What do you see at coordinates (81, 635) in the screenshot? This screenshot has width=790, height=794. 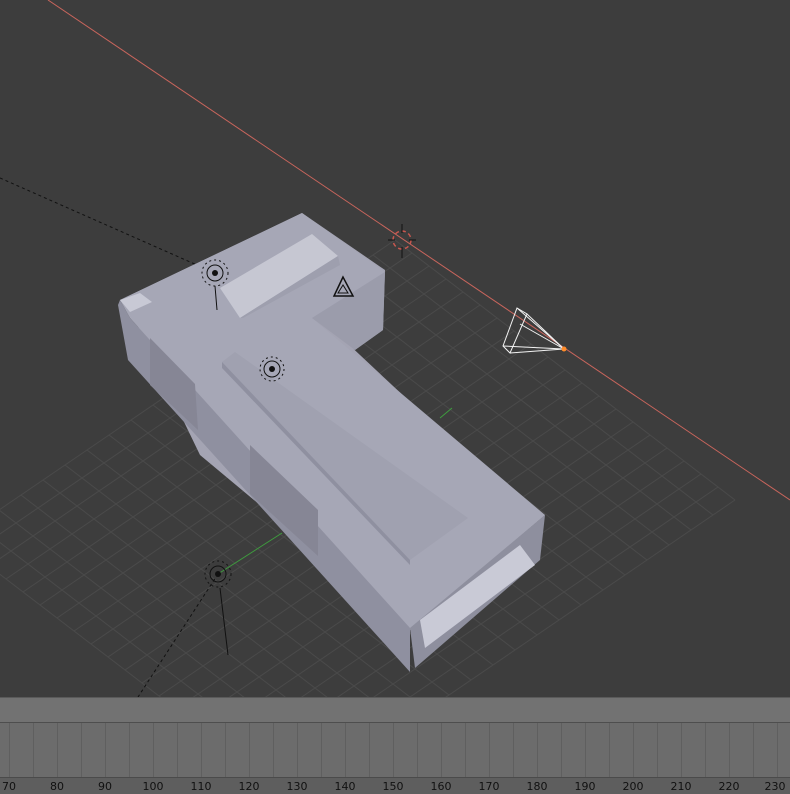 I see `grid-line` at bounding box center [81, 635].